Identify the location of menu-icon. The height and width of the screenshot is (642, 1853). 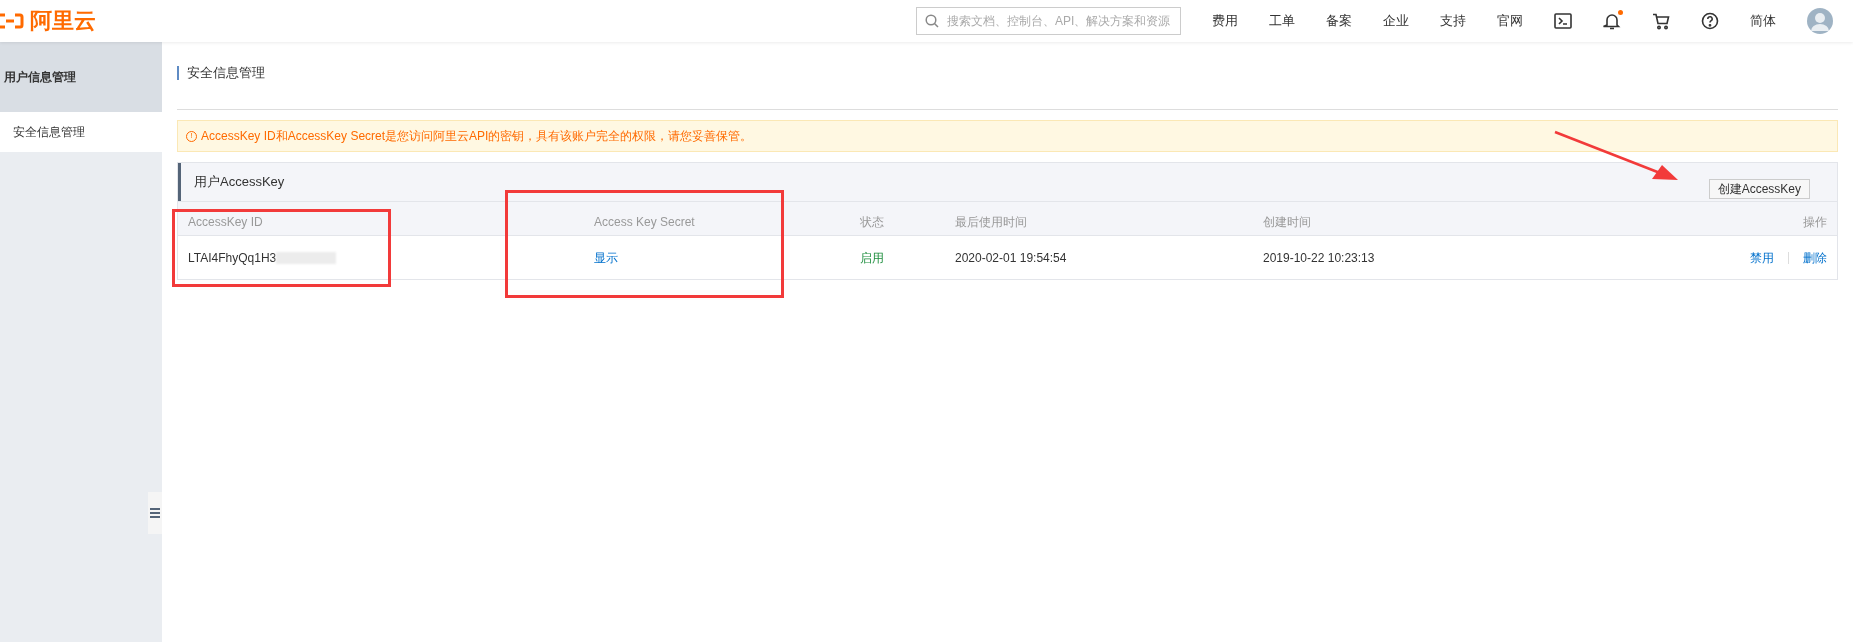
(155, 513).